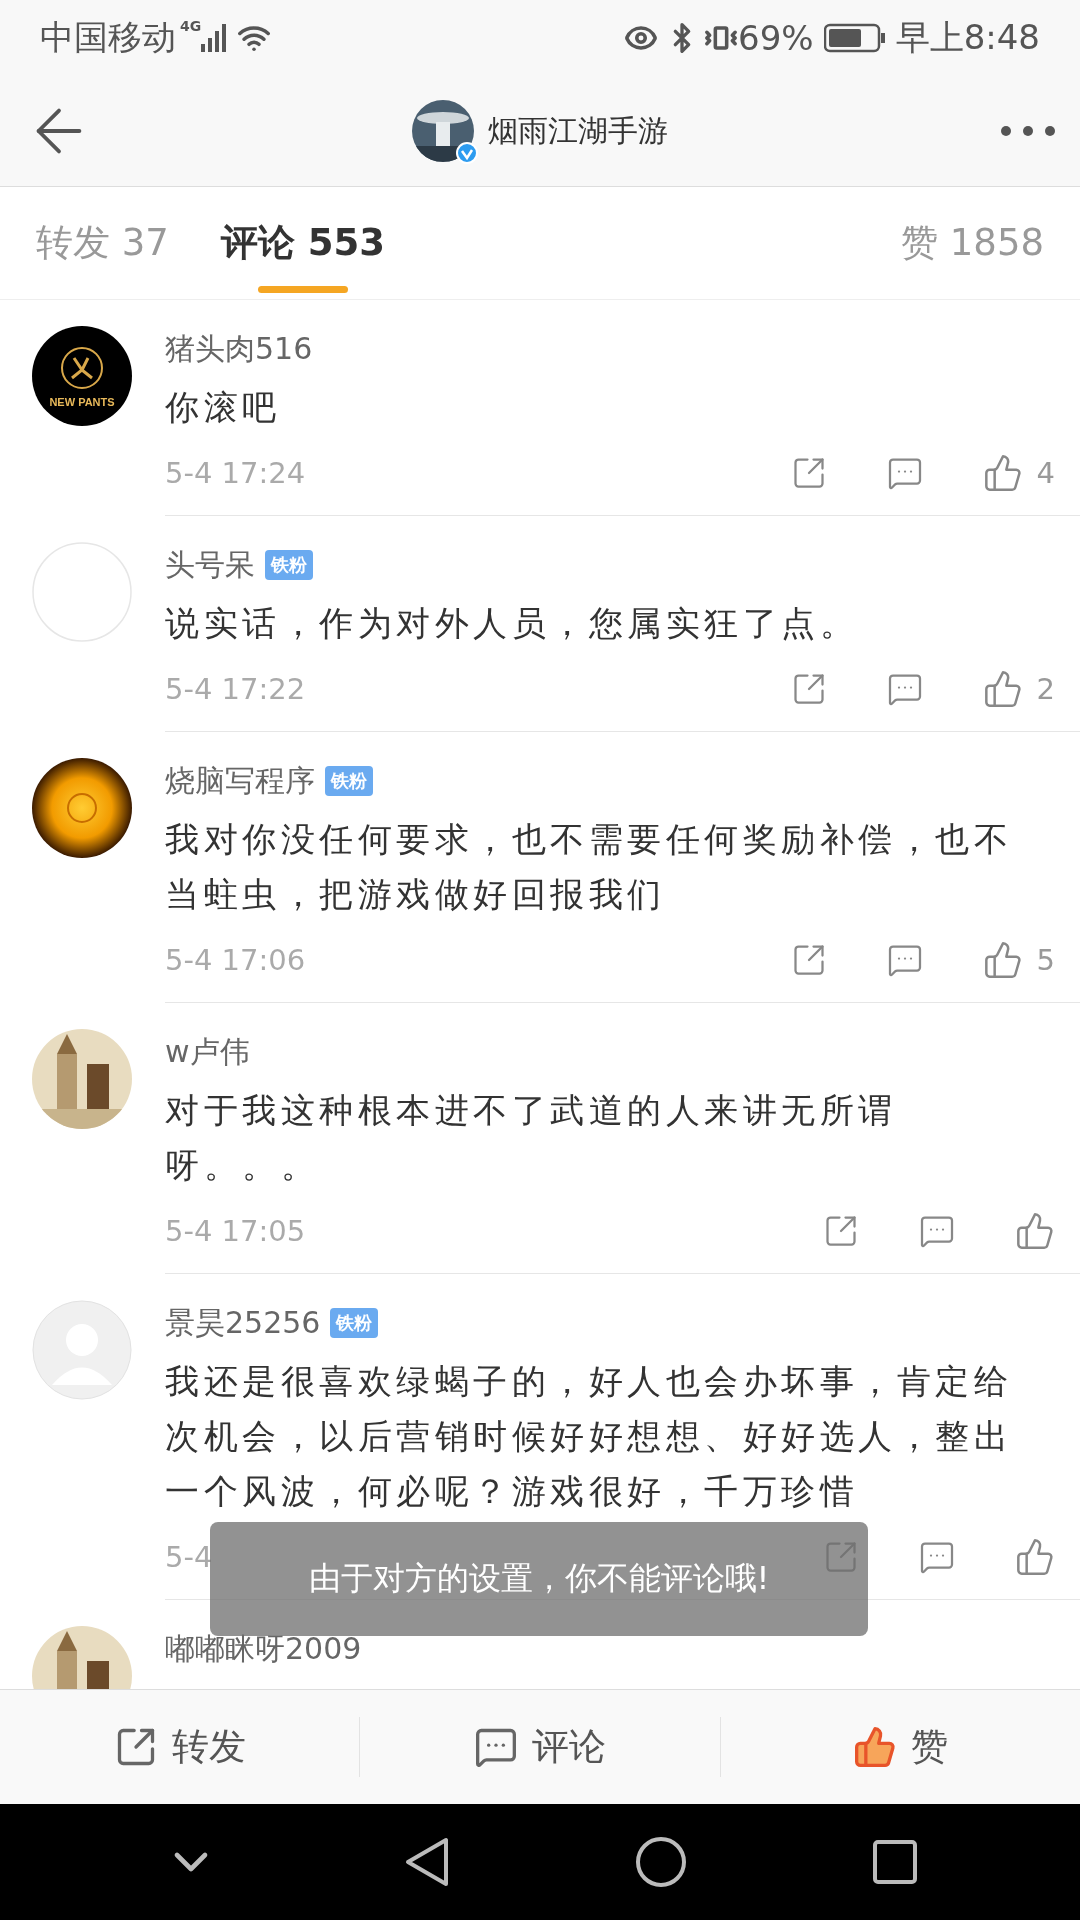 The width and height of the screenshot is (1080, 1920). What do you see at coordinates (539, 1579) in the screenshot?
I see `comment-toast: 由于对方的设置，你不能评论哦!` at bounding box center [539, 1579].